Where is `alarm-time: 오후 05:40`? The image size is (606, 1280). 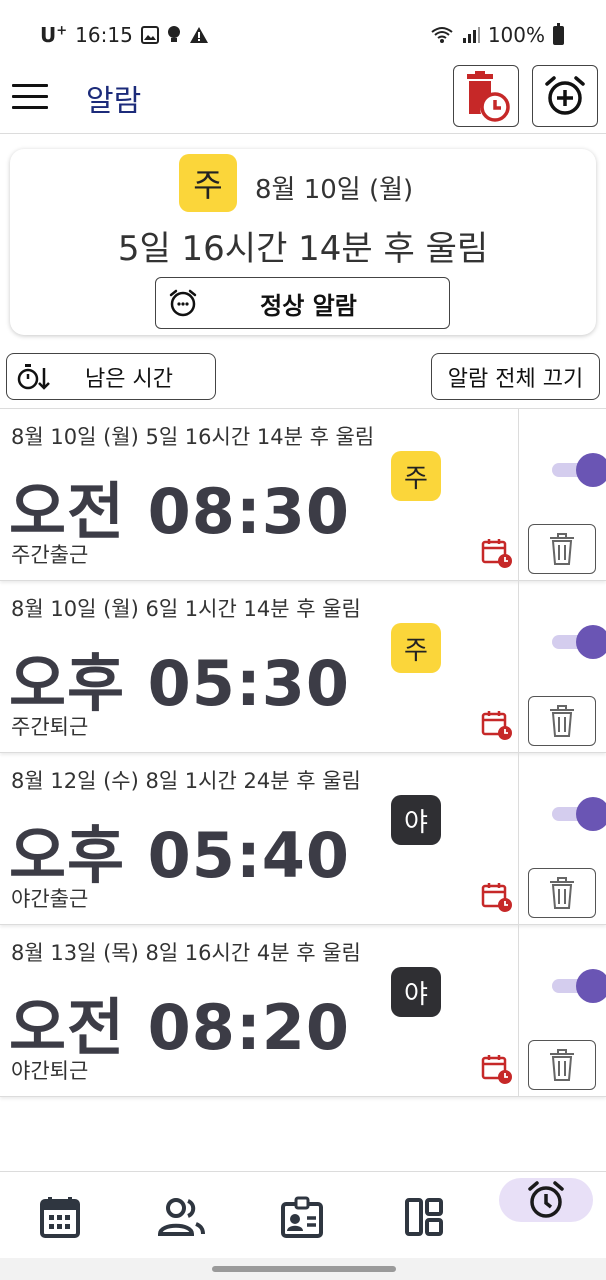
alarm-time: 오후 05:40 is located at coordinates (180, 855).